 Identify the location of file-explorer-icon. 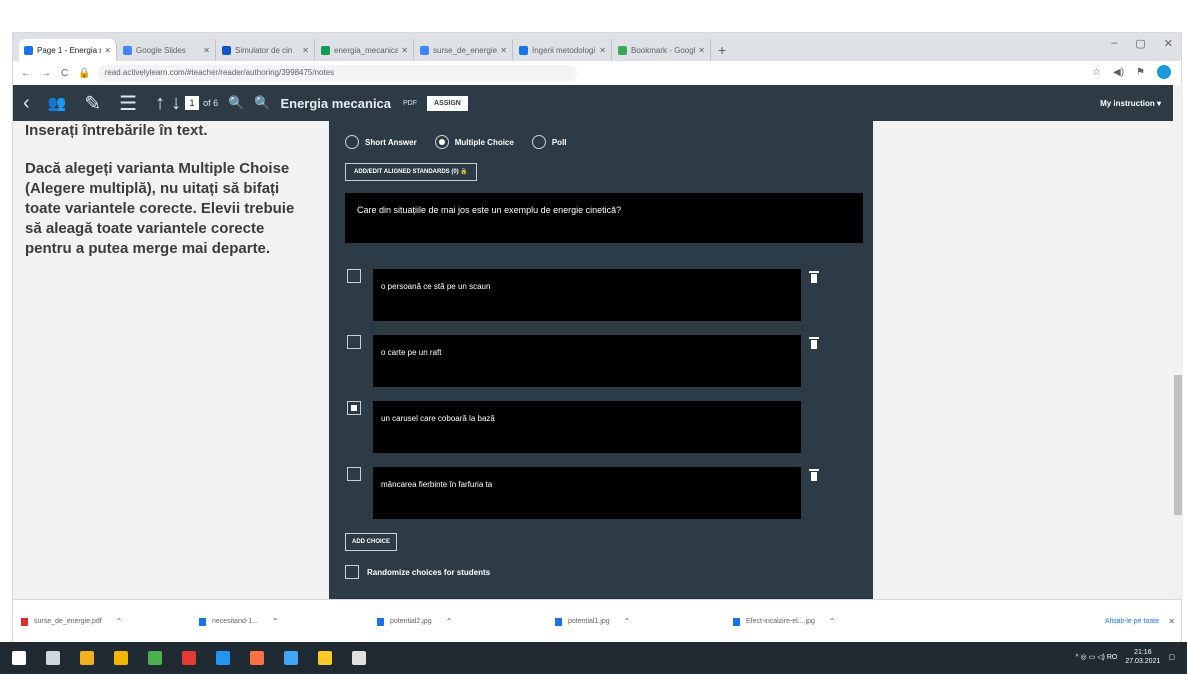
(87, 658).